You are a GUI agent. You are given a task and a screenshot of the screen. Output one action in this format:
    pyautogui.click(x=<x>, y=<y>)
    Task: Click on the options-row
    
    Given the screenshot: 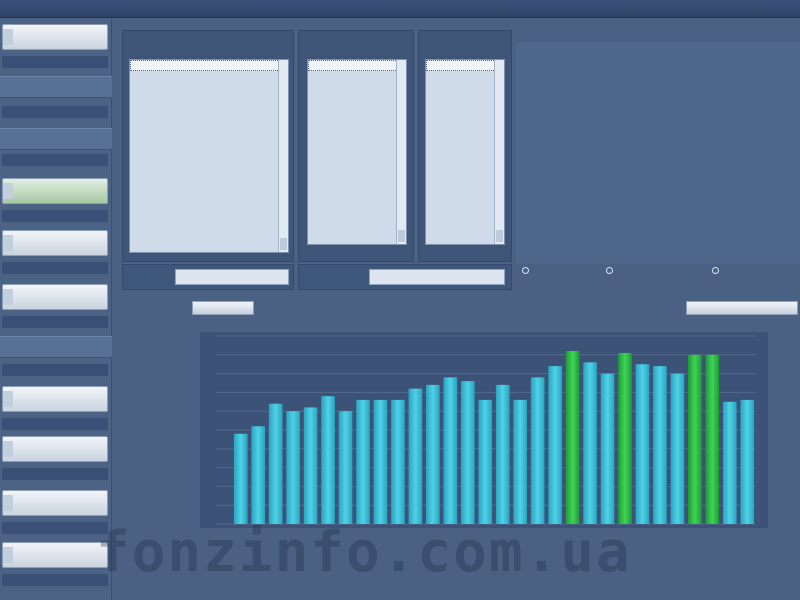 What is the action you would take?
    pyautogui.click(x=658, y=279)
    